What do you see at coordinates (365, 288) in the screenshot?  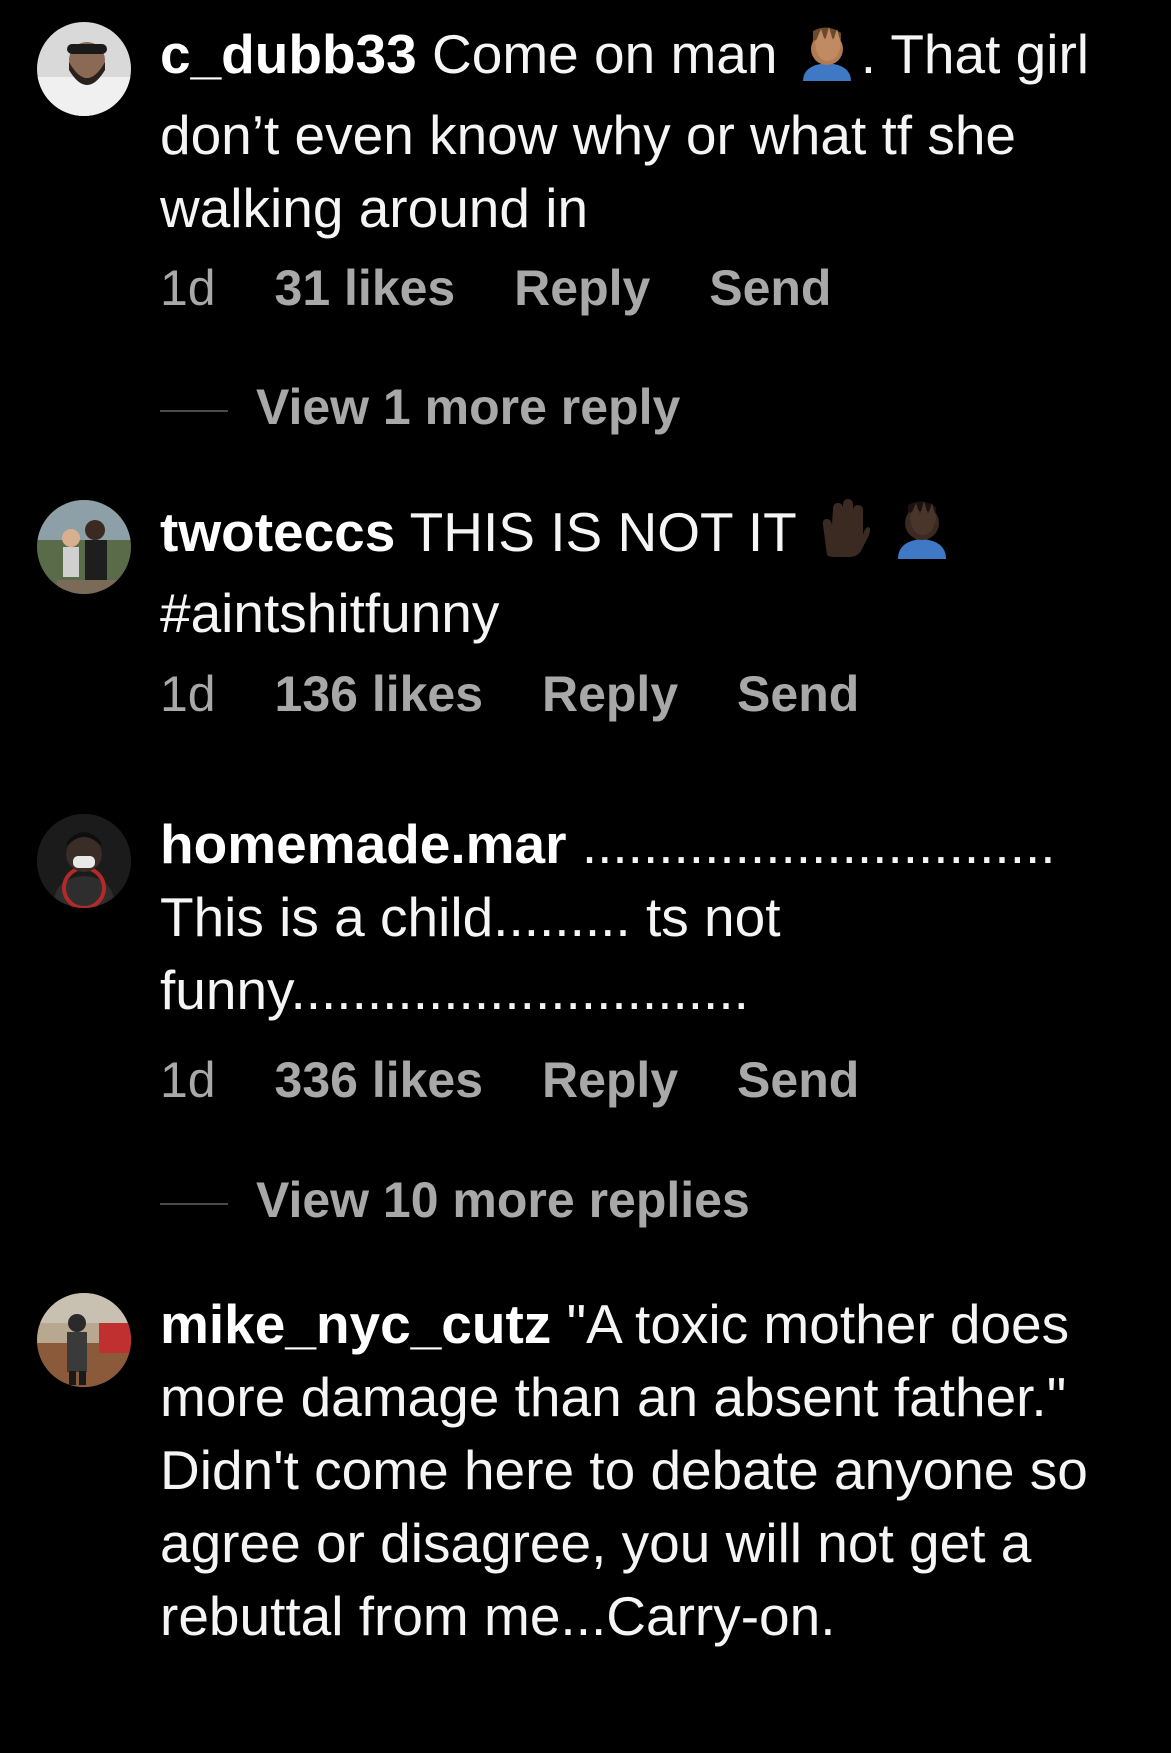 I see `likes-count: 31 likes` at bounding box center [365, 288].